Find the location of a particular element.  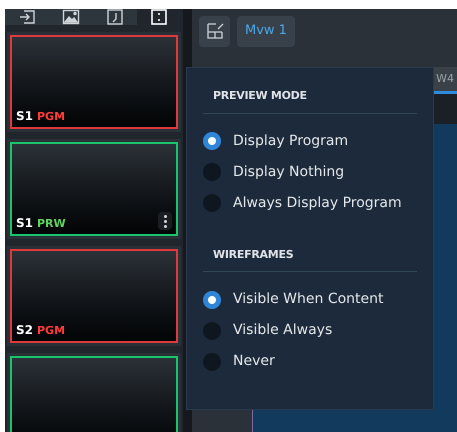

view-tab: W4 is located at coordinates (445, 79).